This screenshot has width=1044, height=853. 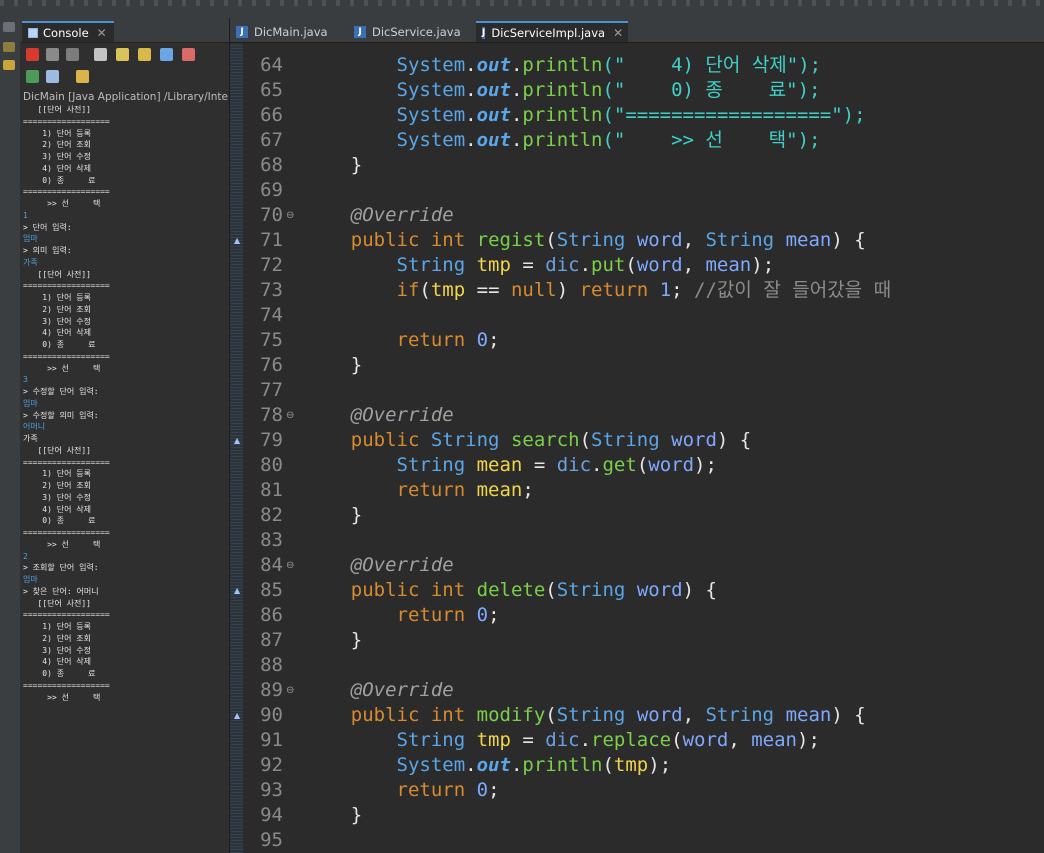 What do you see at coordinates (471, 140) in the screenshot?
I see `code-token: .` at bounding box center [471, 140].